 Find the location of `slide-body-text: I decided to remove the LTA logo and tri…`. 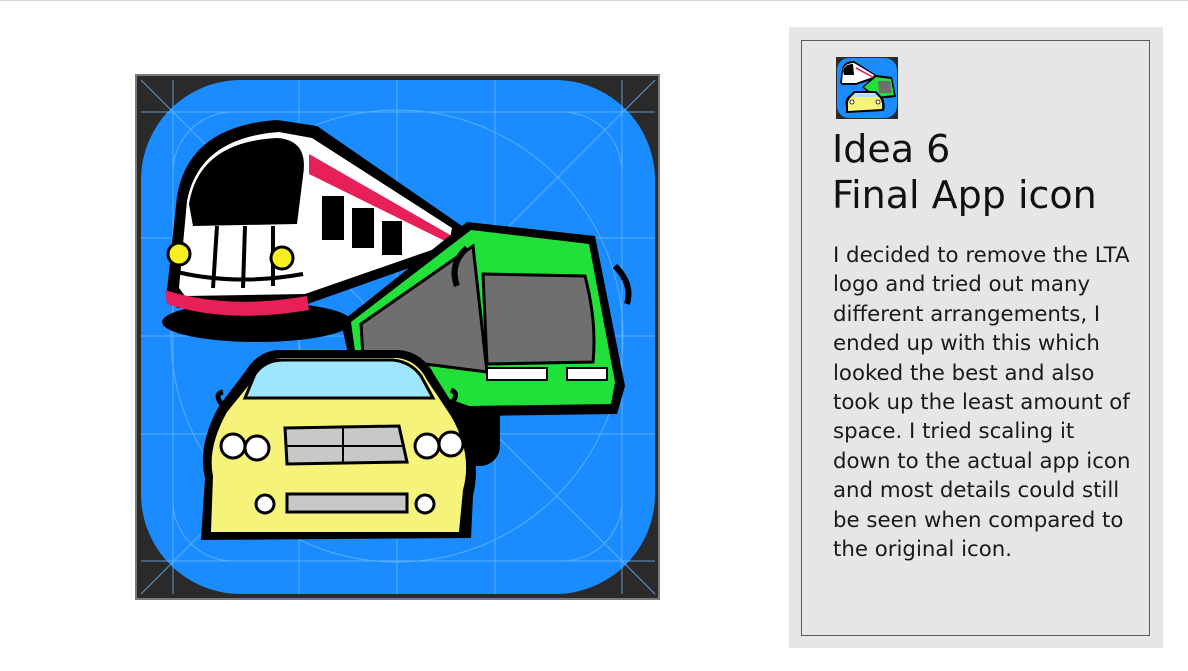

slide-body-text: I decided to remove the LTA logo and tri… is located at coordinates (982, 403).